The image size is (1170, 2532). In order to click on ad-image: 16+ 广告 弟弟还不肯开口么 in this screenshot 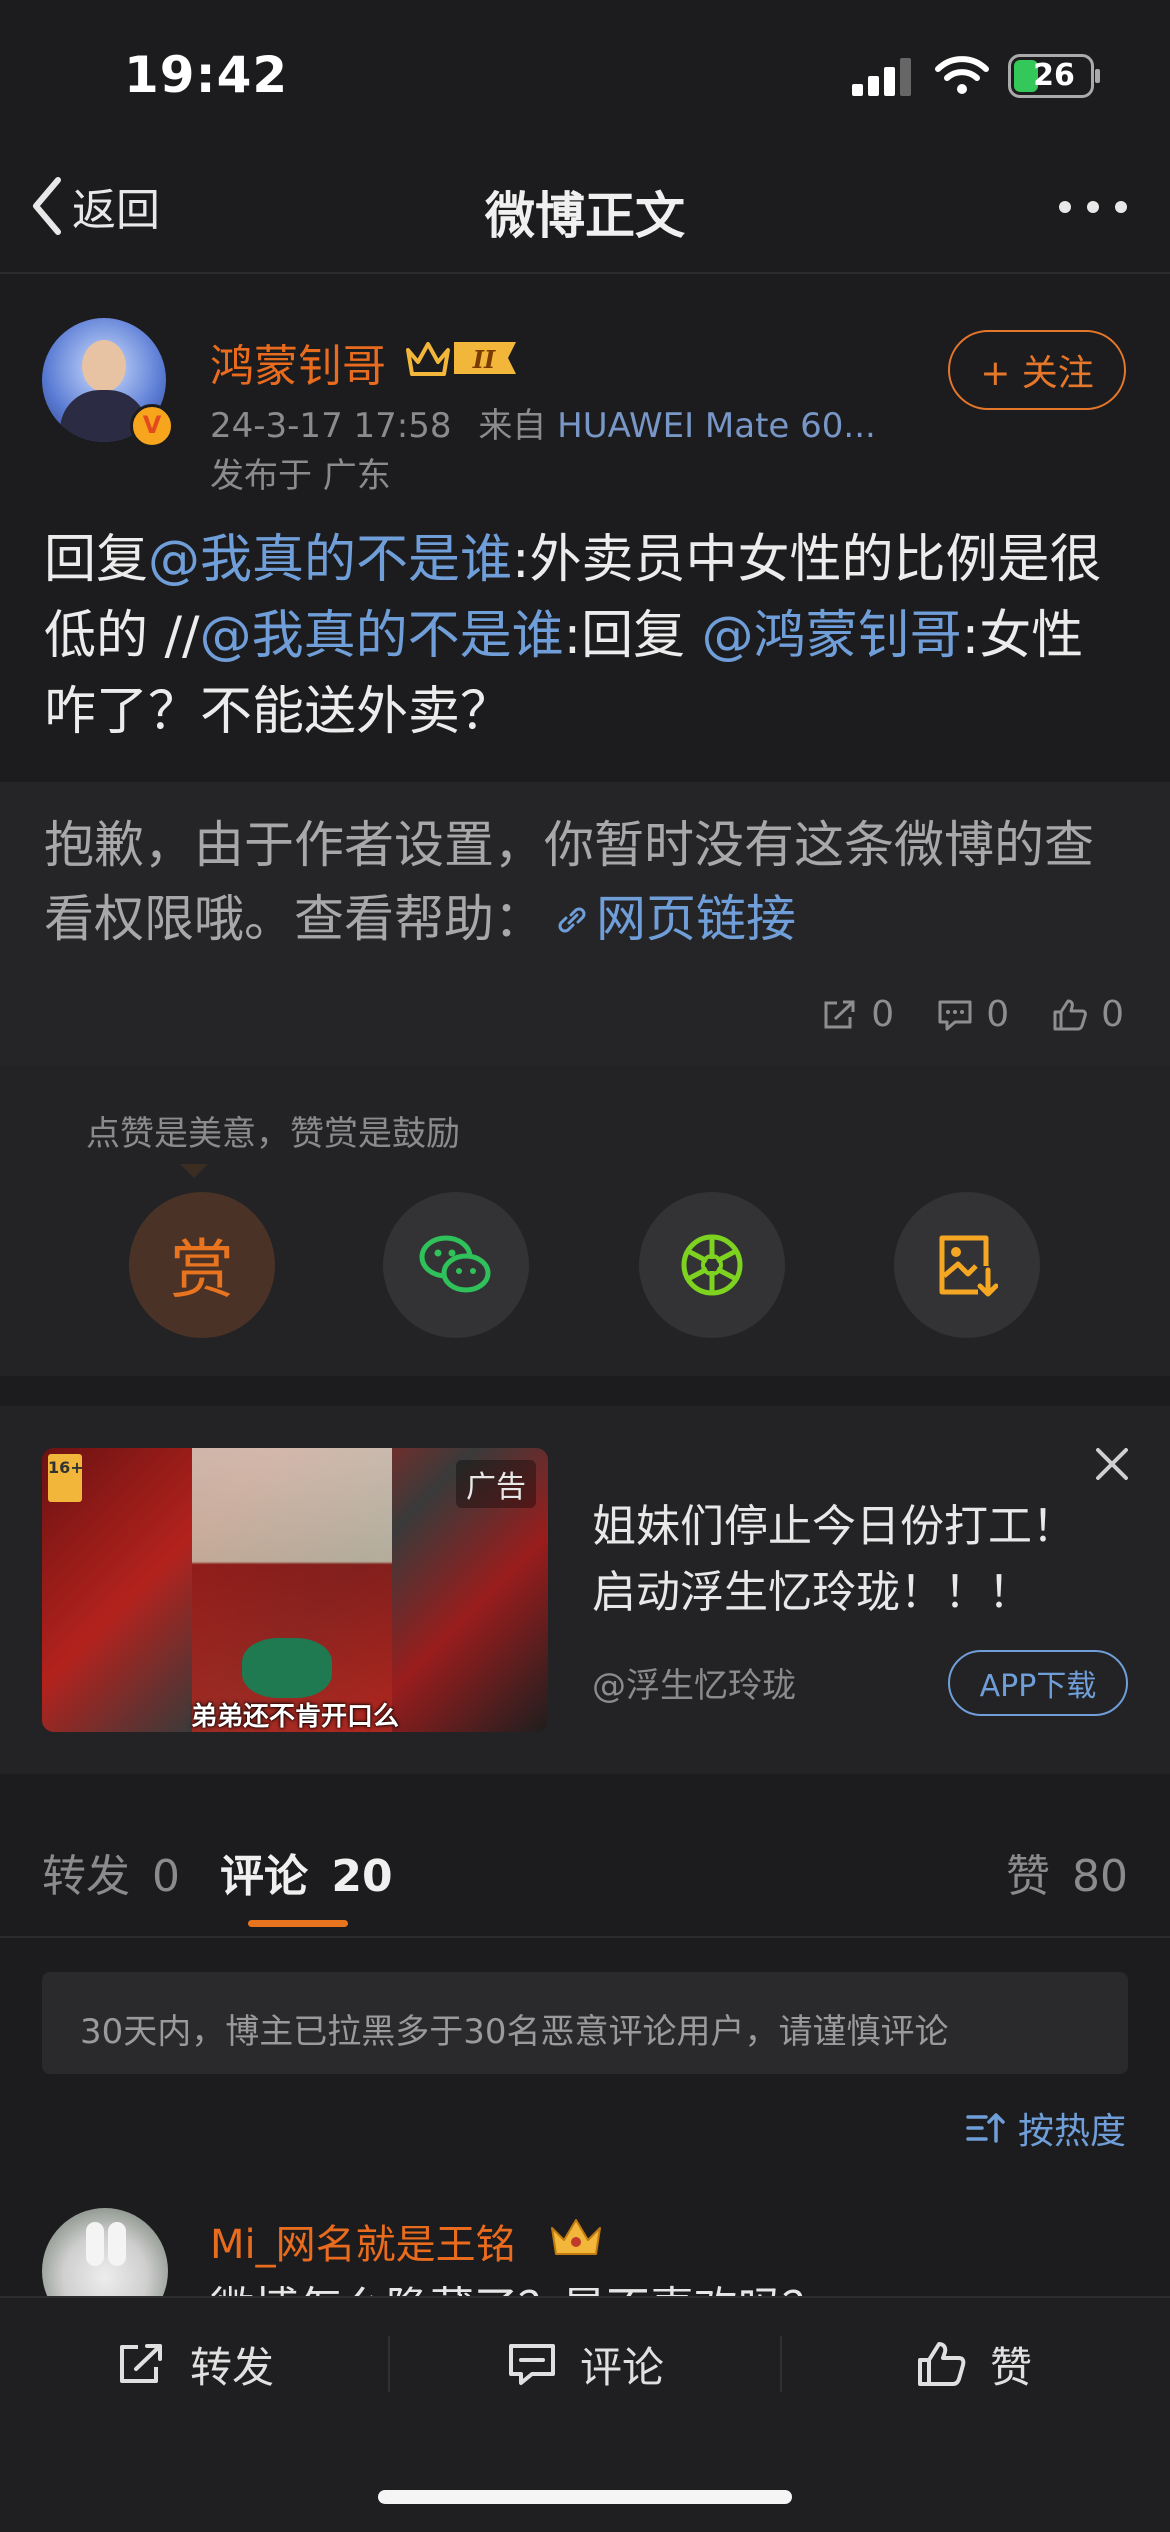, I will do `click(295, 1590)`.